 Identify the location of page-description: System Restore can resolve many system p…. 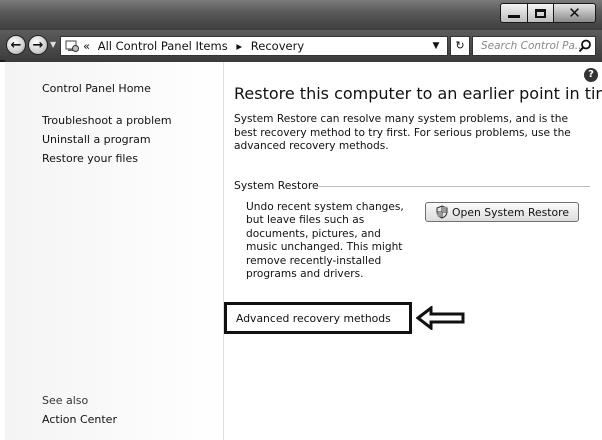
(402, 132).